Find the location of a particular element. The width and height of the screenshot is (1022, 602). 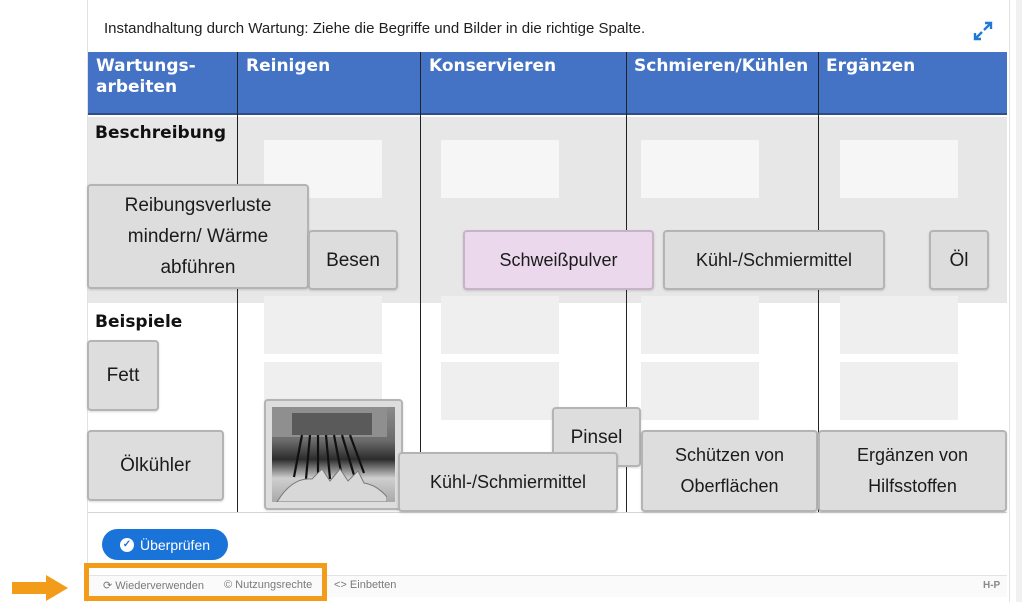

check-circle-icon: ✓ is located at coordinates (126, 544).